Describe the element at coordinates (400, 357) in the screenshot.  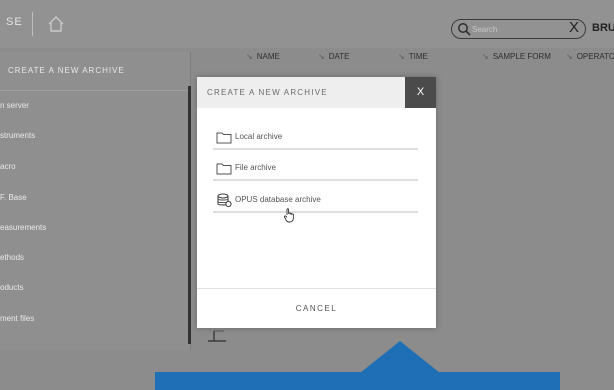
I see `callout-pointer` at that location.